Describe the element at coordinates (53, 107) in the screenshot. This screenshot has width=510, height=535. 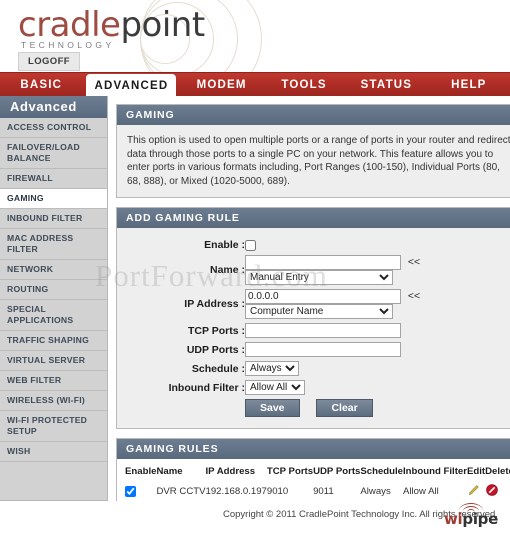
I see `sidebar-title: Advanced` at that location.